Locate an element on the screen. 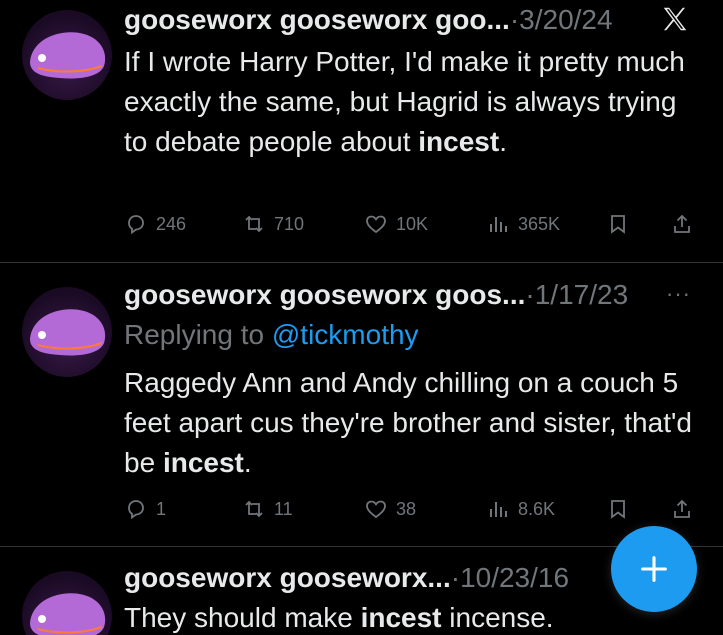 This screenshot has height=635, width=723. tweet-header: gooseworx gooseworx goos...·1/17/23 is located at coordinates (376, 295).